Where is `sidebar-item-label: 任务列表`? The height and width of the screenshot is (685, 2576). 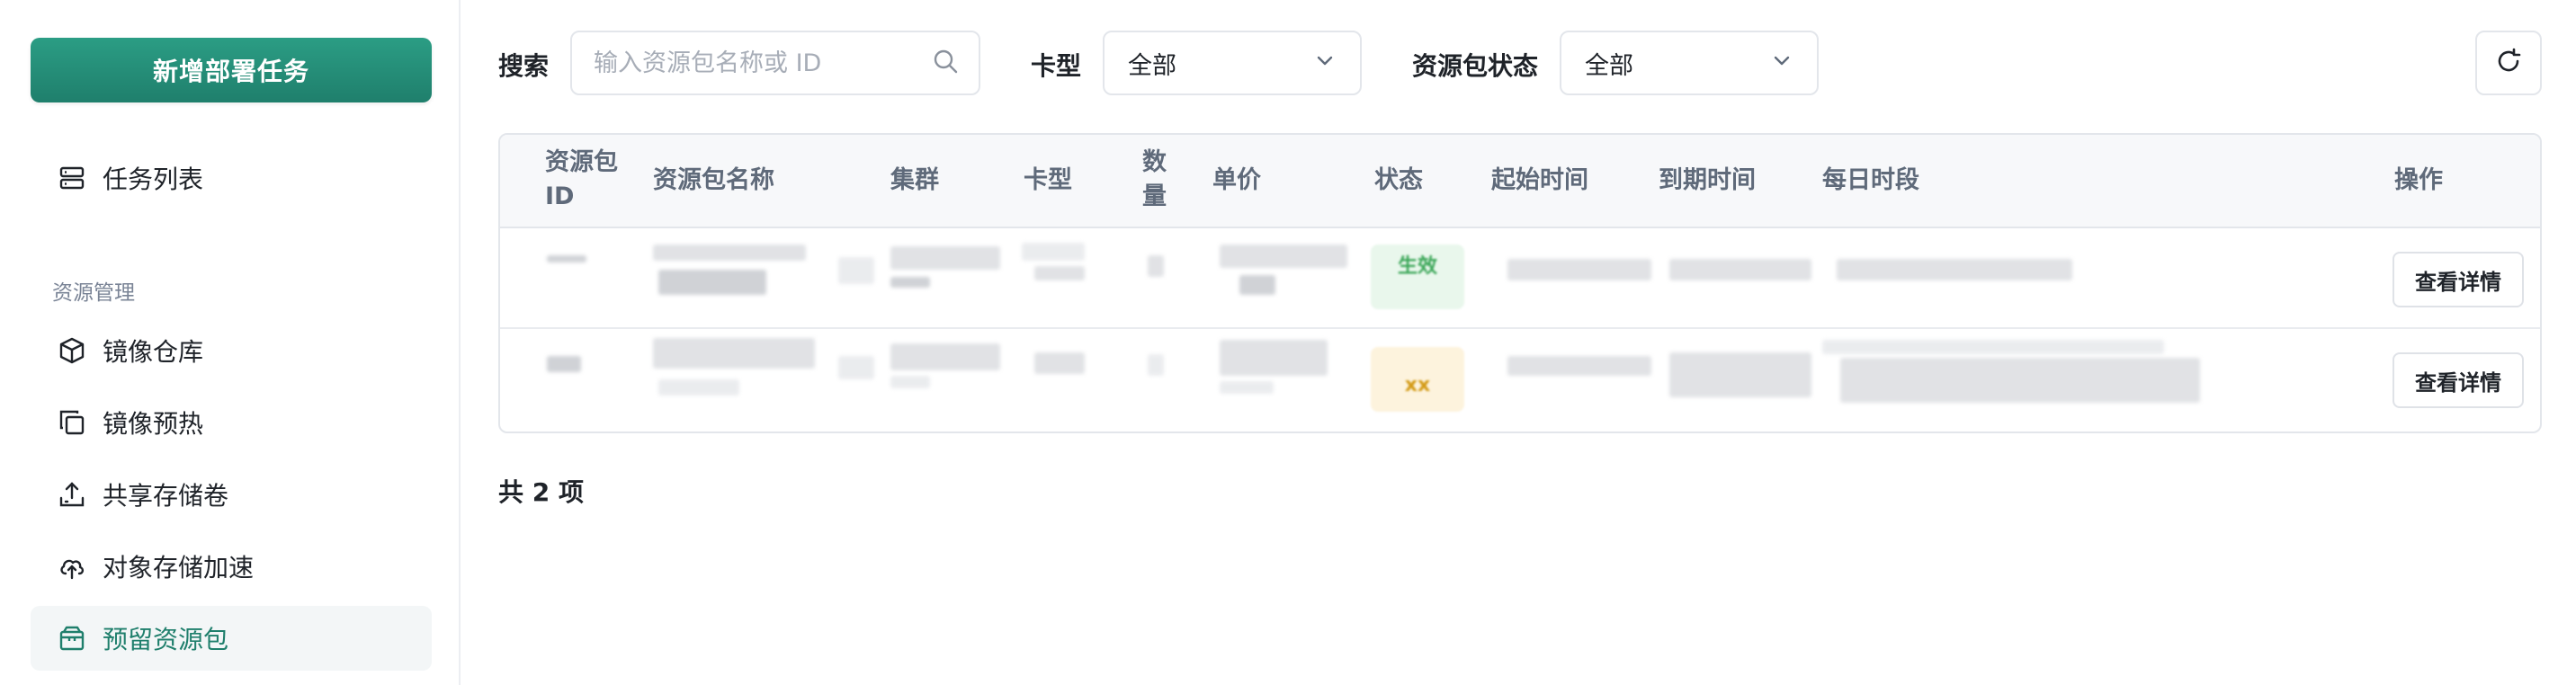 sidebar-item-label: 任务列表 is located at coordinates (153, 179).